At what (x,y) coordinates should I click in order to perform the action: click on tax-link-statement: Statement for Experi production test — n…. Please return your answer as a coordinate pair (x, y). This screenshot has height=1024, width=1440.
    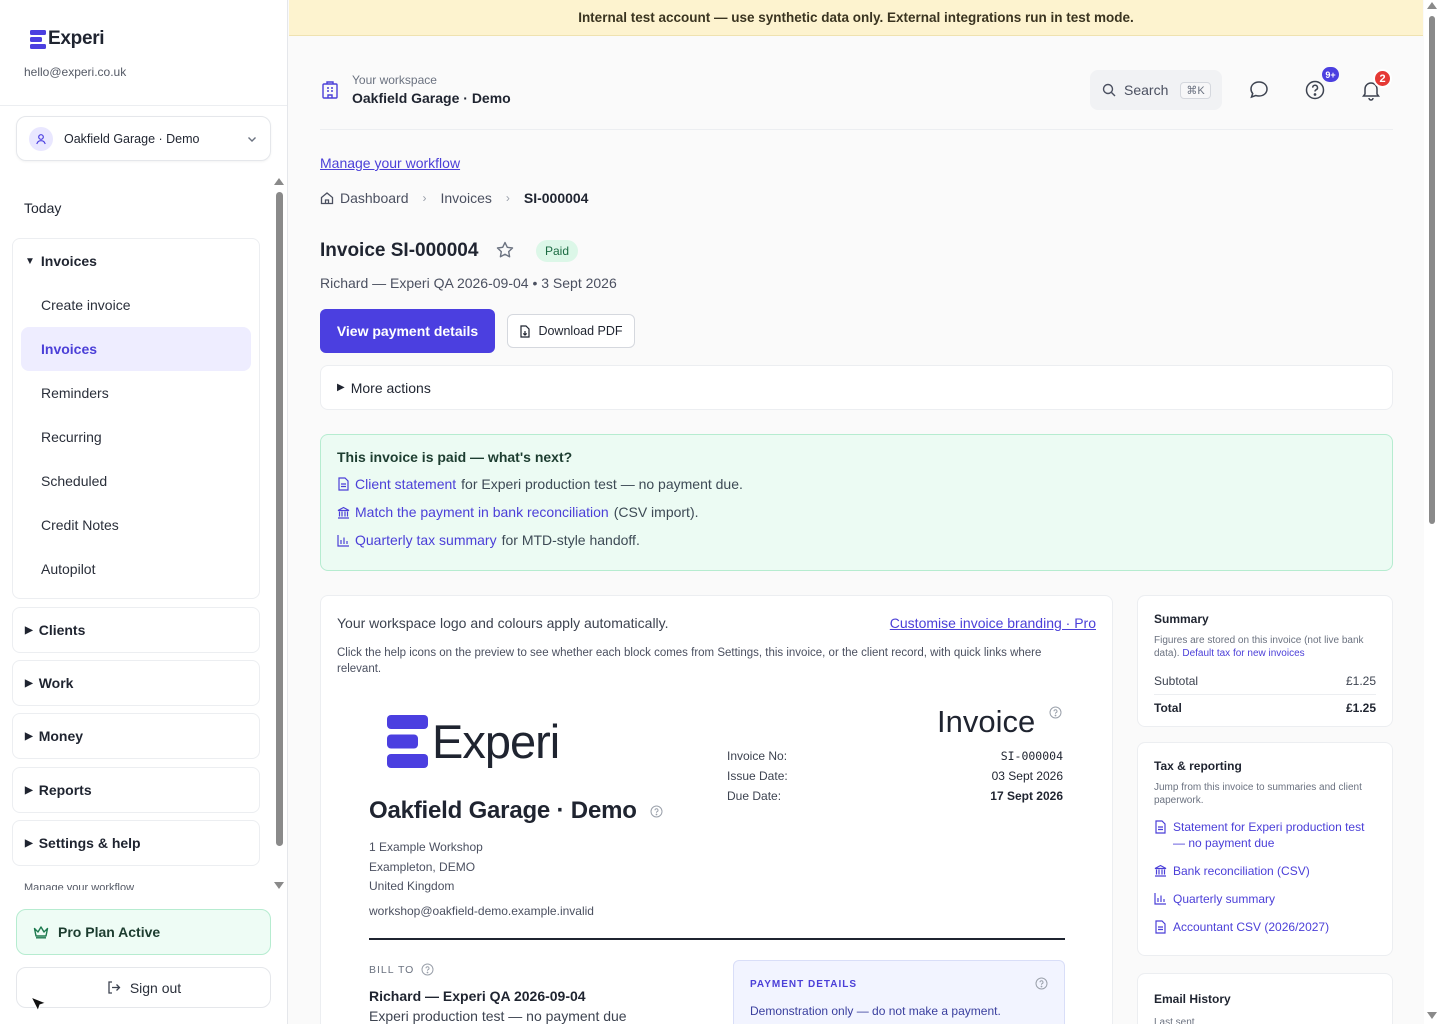
    Looking at the image, I should click on (1265, 835).